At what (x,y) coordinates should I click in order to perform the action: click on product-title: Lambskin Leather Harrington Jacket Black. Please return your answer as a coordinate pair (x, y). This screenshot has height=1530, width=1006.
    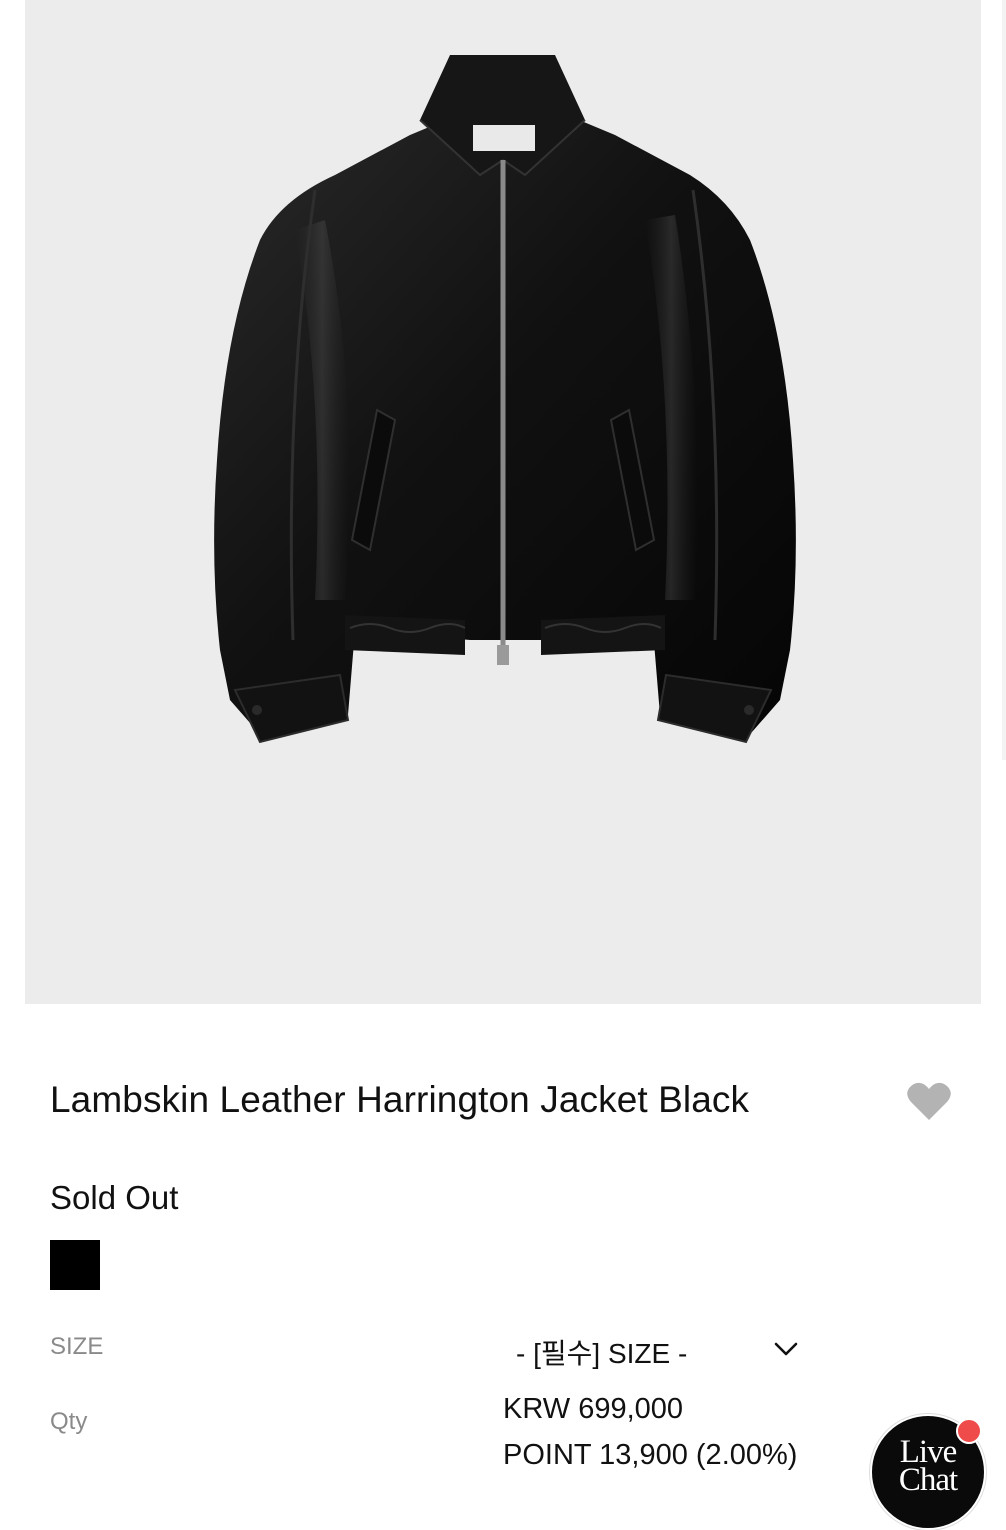
    Looking at the image, I should click on (400, 1099).